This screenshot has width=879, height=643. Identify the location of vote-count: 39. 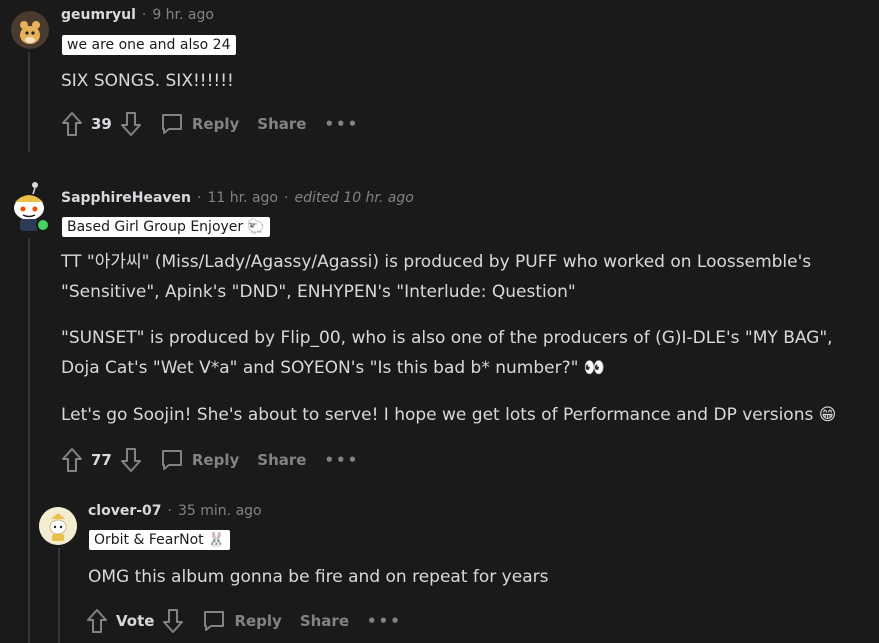
(101, 124).